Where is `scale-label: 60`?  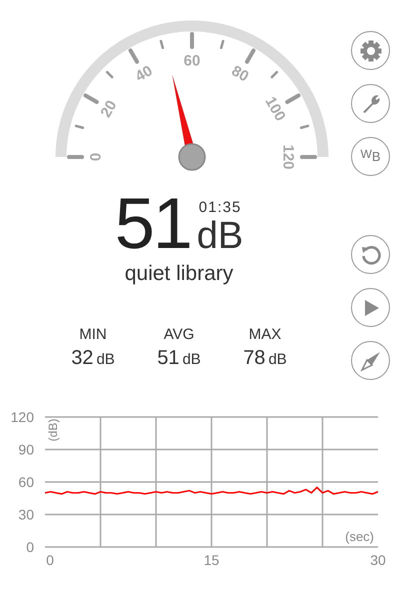
scale-label: 60 is located at coordinates (192, 61).